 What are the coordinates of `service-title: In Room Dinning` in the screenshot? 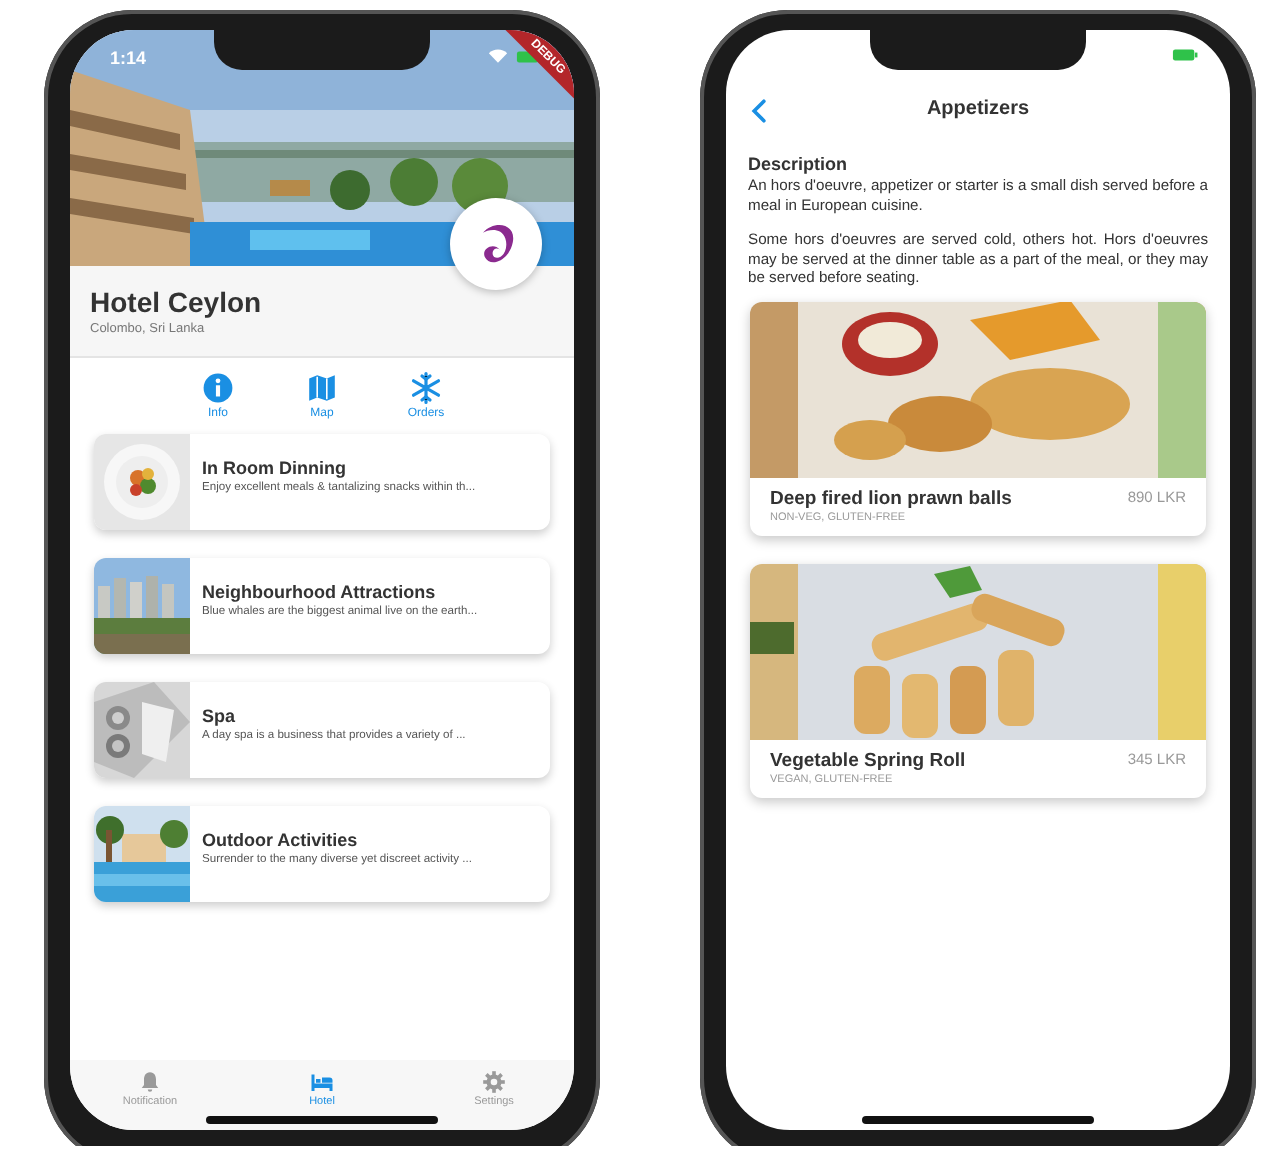 It's located at (275, 468).